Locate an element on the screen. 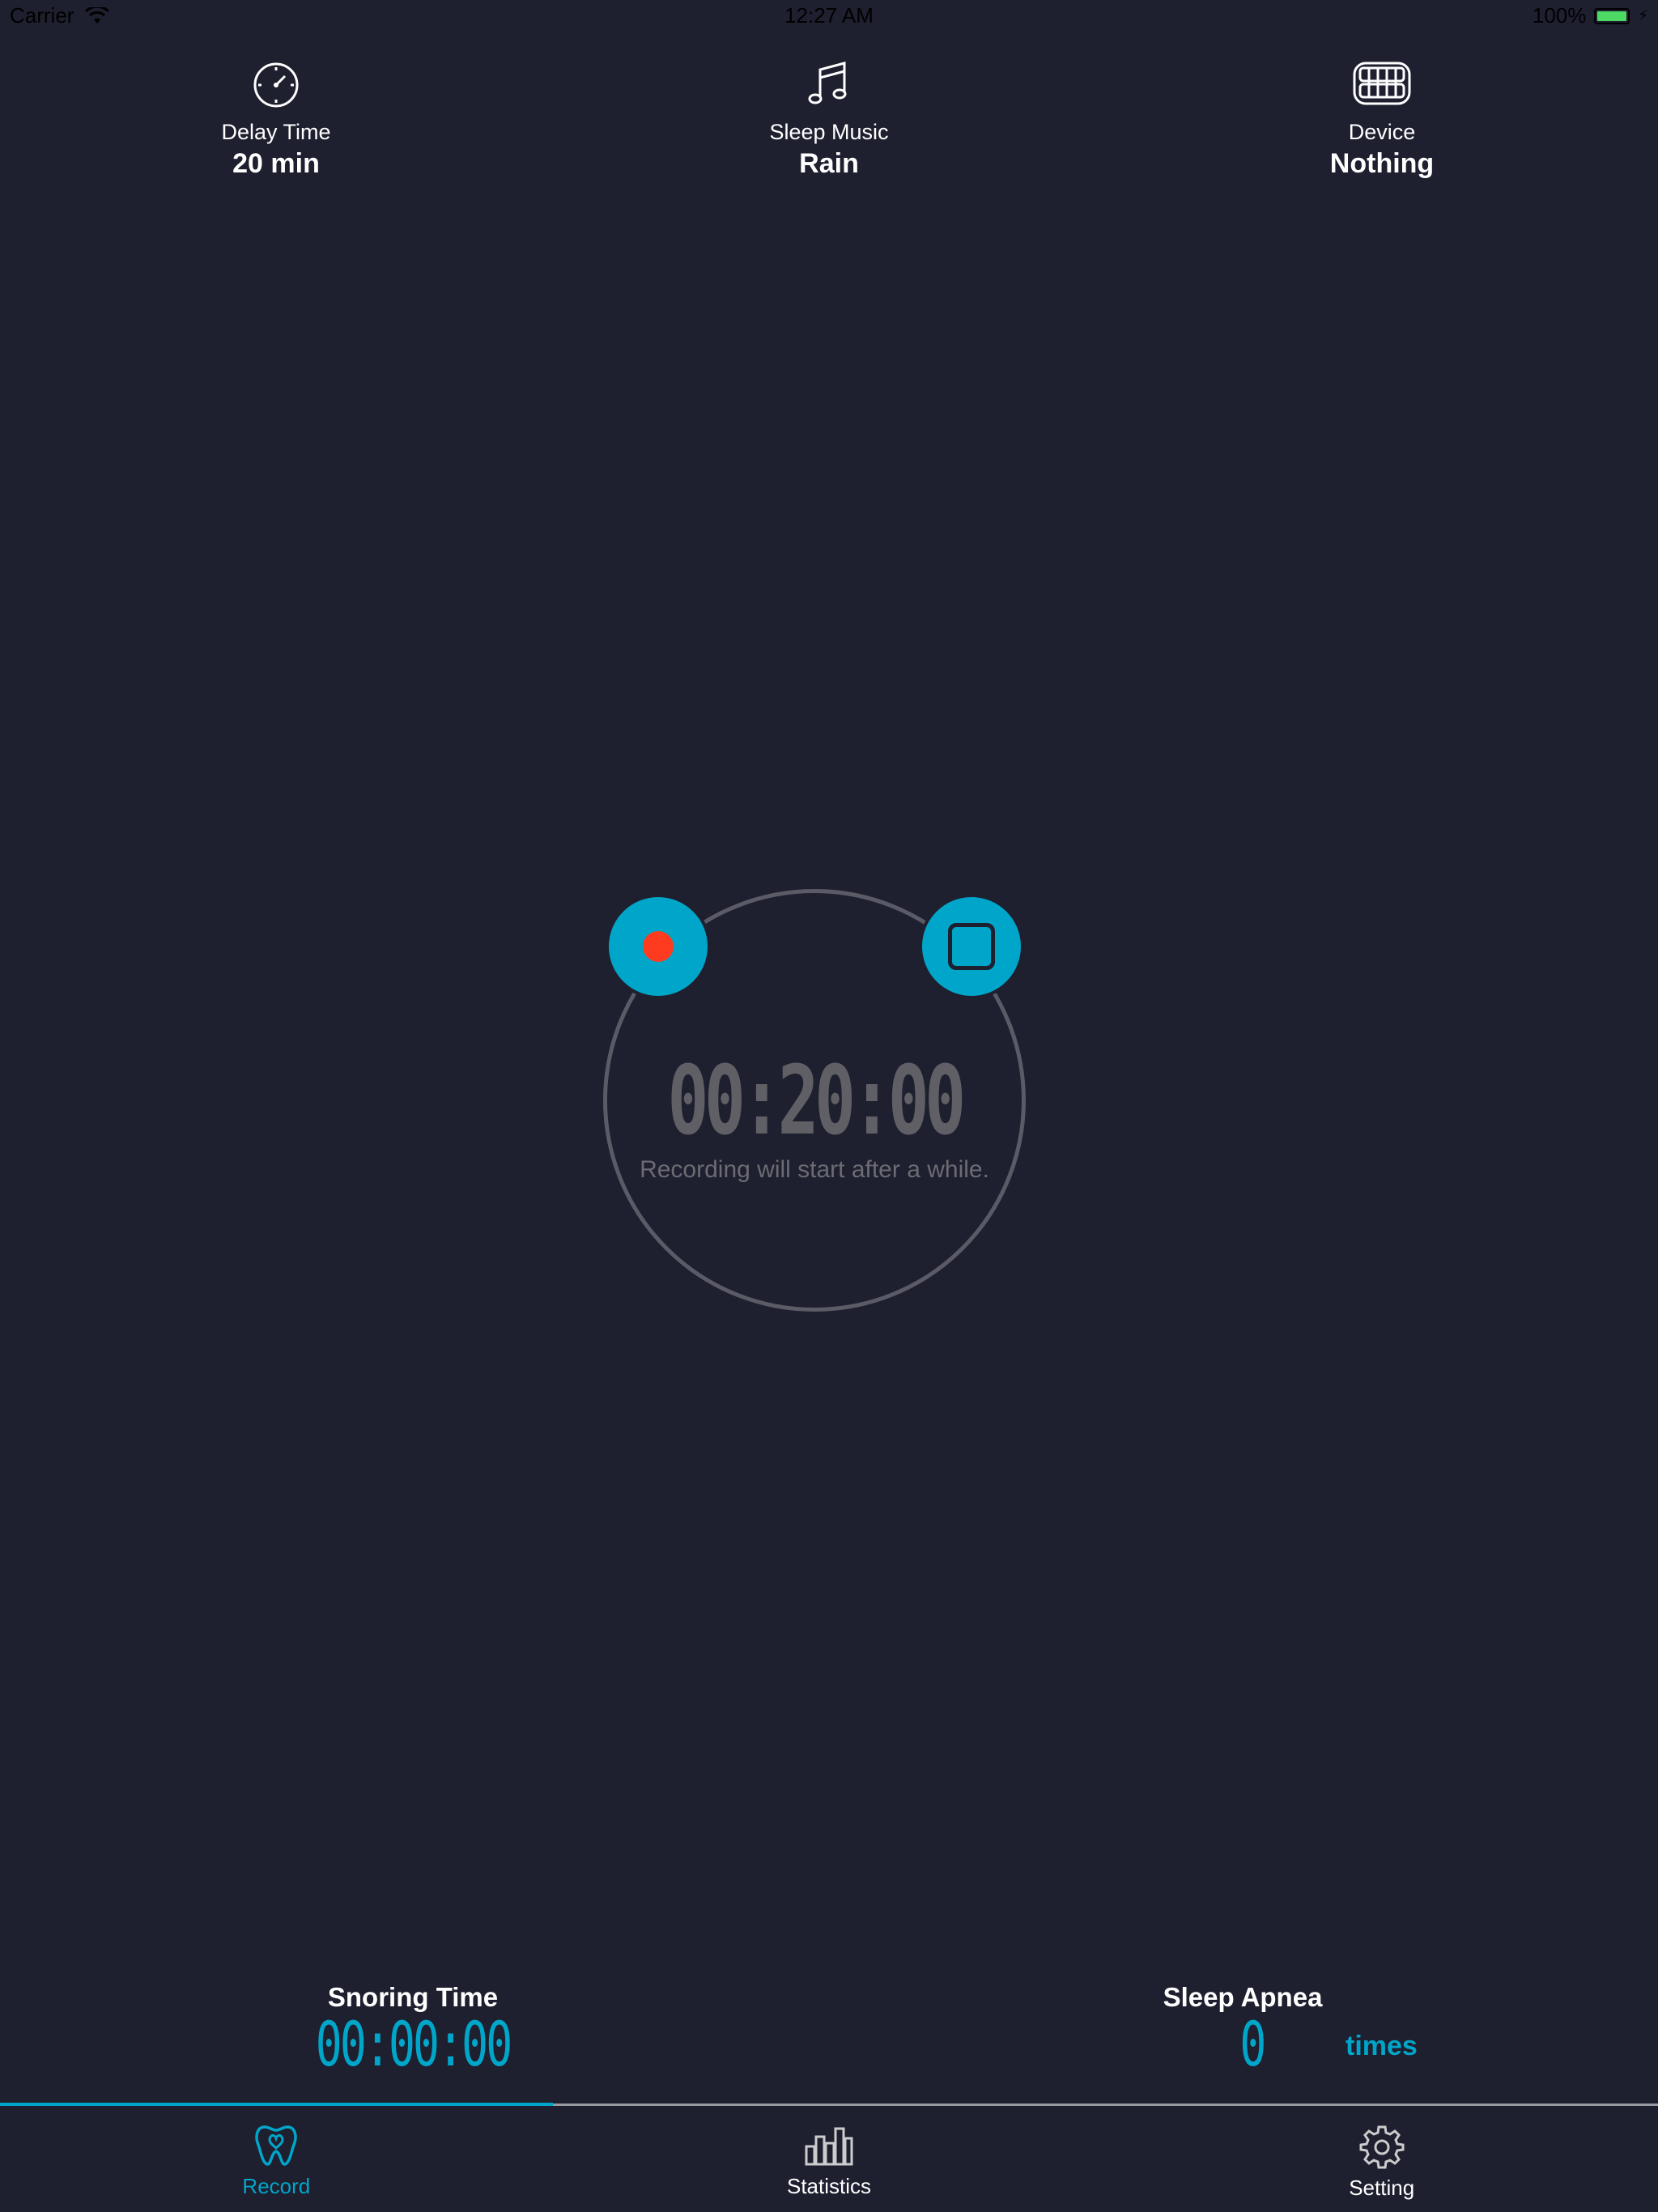  charging-icon: ⚡ is located at coordinates (1643, 15).